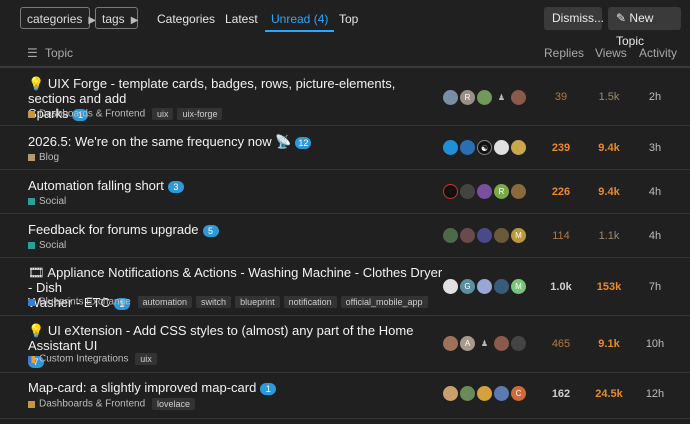 Image resolution: width=690 pixels, height=424 pixels. Describe the element at coordinates (303, 142) in the screenshot. I see `unread-badge: 12` at that location.